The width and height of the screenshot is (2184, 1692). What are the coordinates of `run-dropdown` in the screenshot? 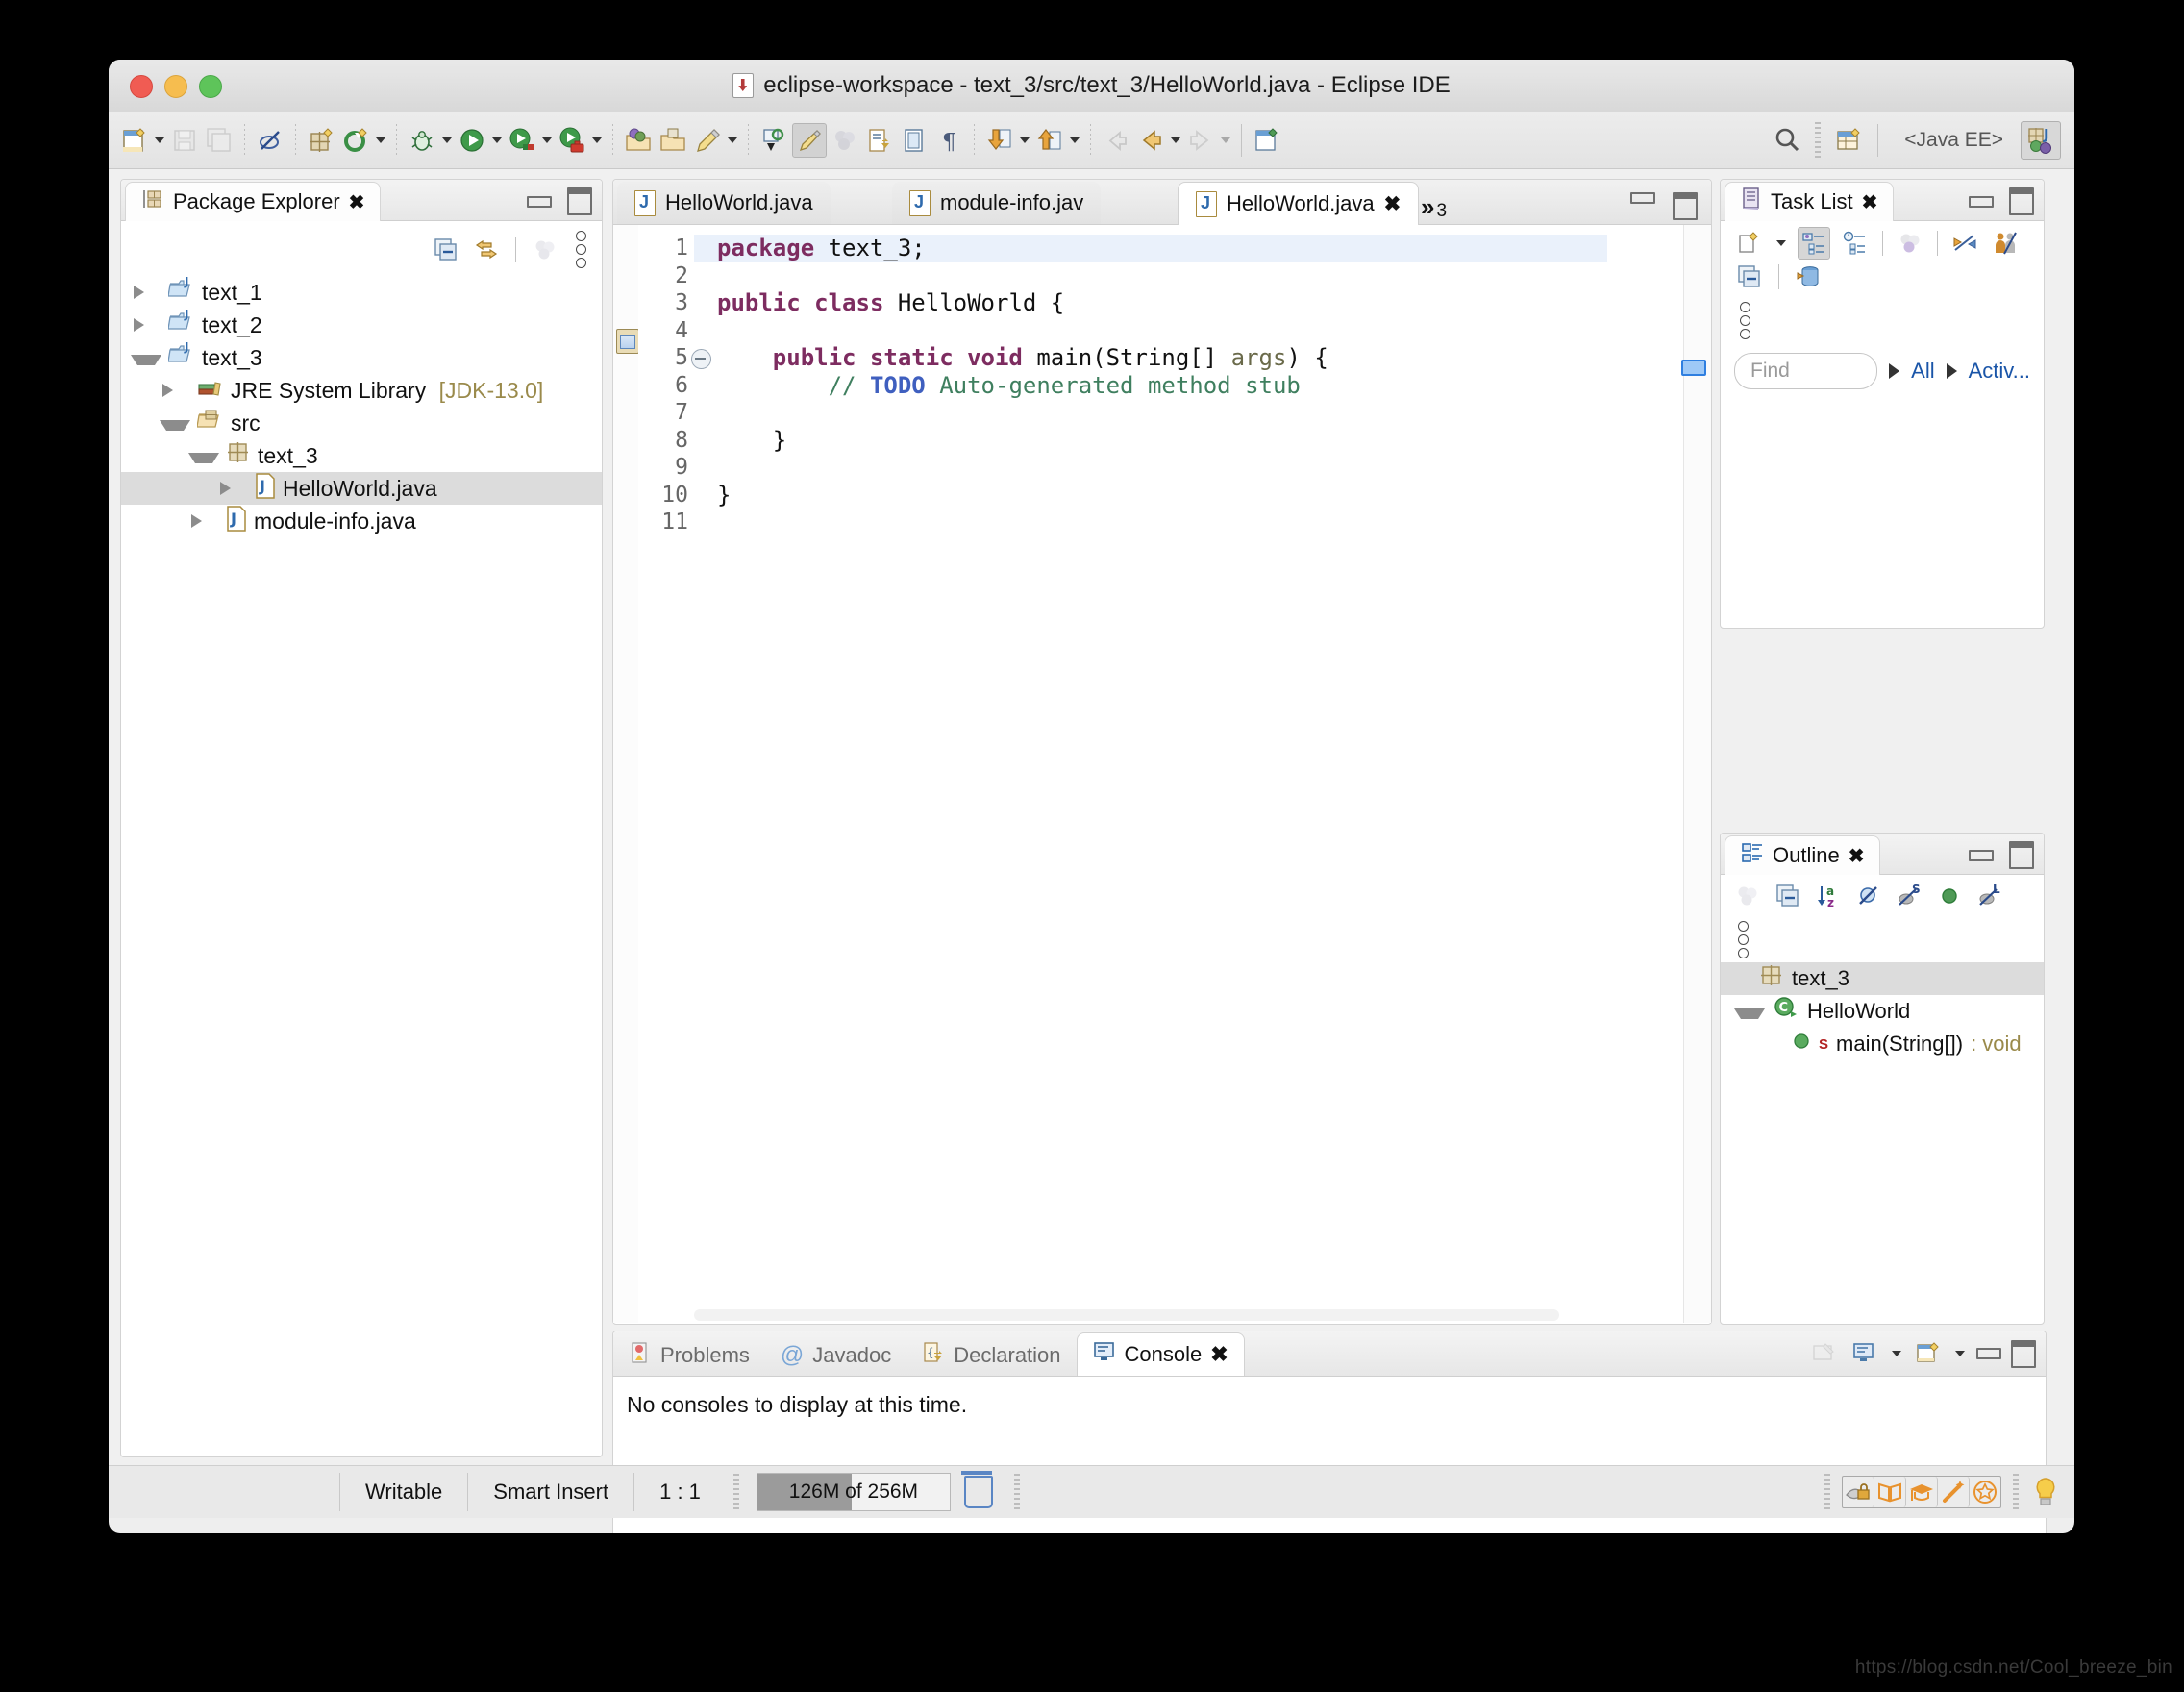 It's located at (497, 140).